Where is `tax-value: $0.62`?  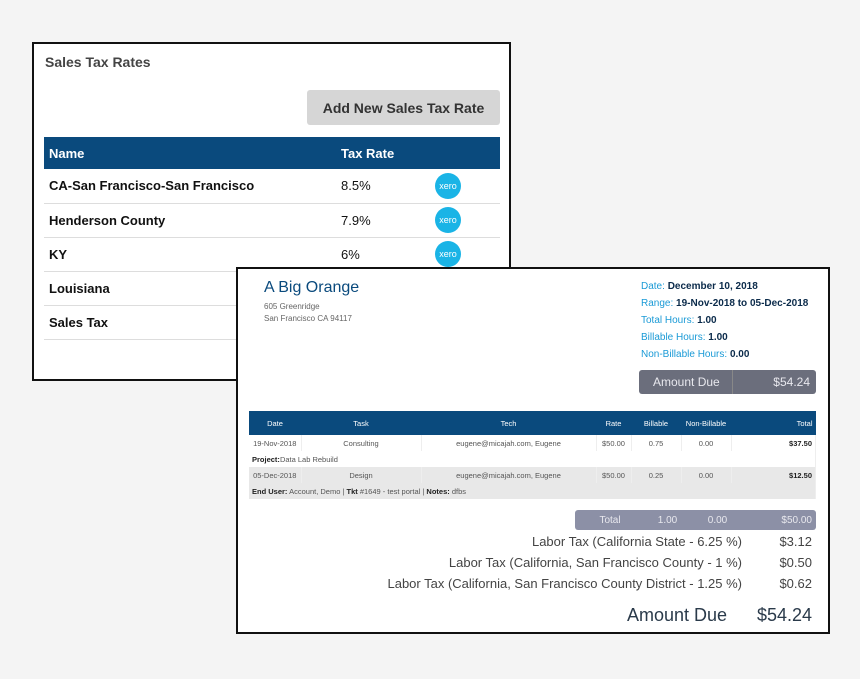 tax-value: $0.62 is located at coordinates (795, 583).